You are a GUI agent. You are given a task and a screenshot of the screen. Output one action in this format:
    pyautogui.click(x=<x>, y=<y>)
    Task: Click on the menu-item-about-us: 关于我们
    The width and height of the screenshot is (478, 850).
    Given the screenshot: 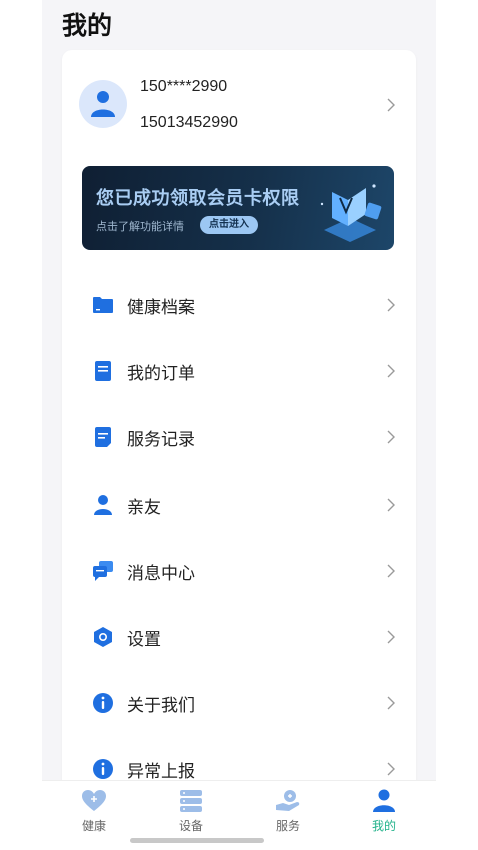 What is the action you would take?
    pyautogui.click(x=239, y=703)
    